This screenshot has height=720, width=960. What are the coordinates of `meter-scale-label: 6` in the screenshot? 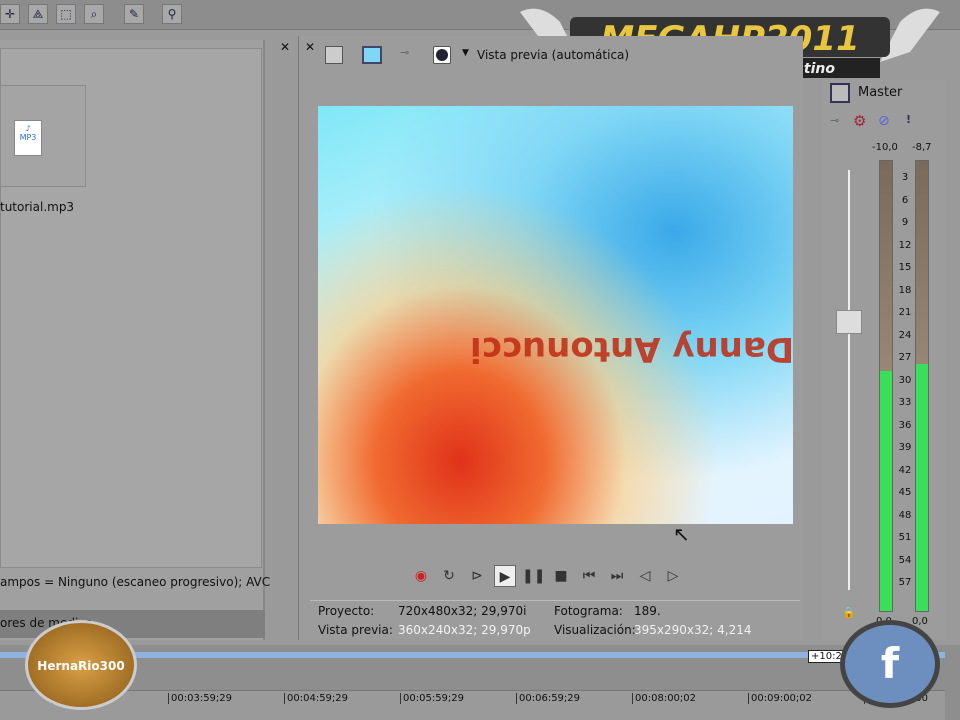 It's located at (905, 200).